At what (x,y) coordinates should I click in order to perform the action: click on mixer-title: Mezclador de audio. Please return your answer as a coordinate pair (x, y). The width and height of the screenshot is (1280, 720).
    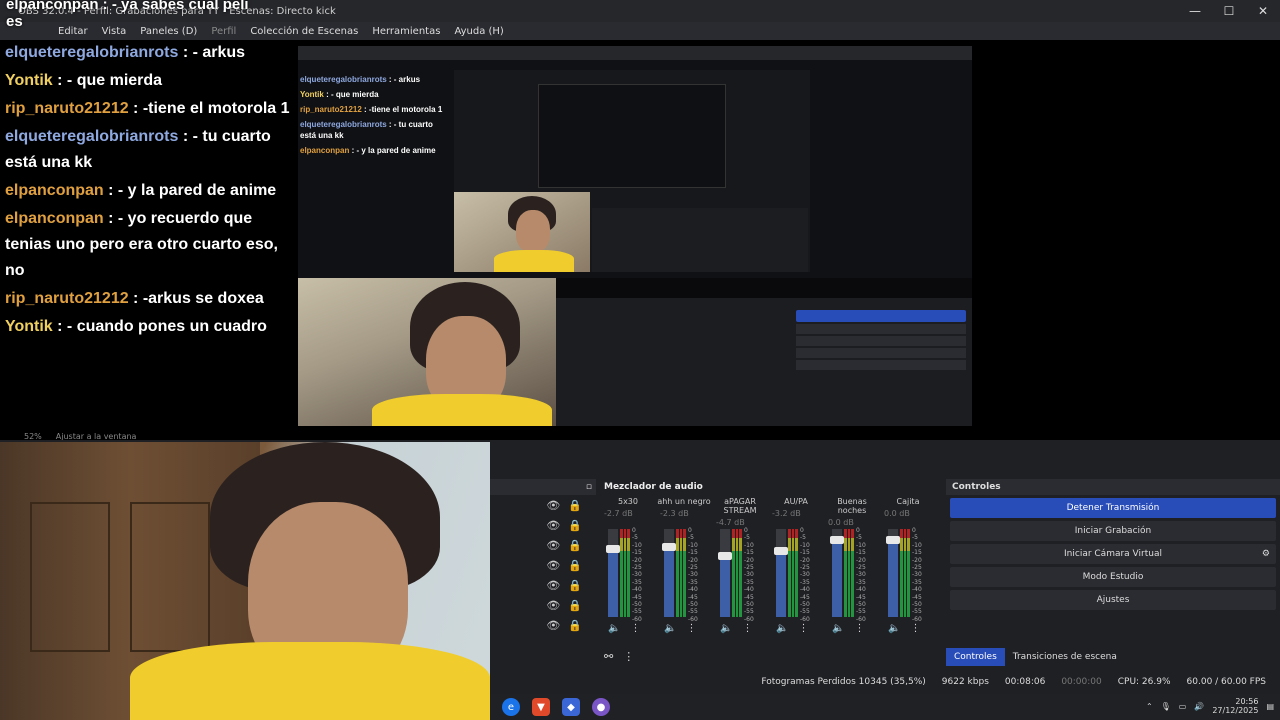
    Looking at the image, I should click on (653, 487).